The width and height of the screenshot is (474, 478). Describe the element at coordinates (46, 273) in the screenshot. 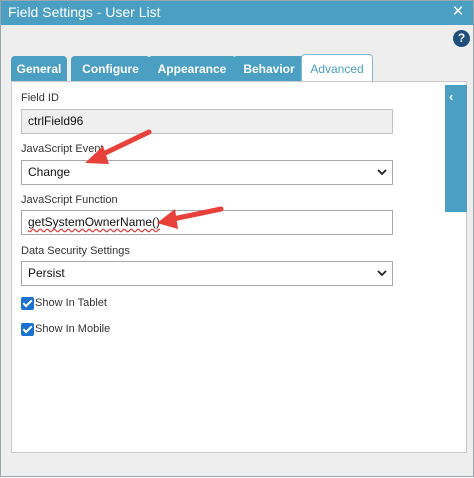

I see `data-security-value: Persist` at that location.